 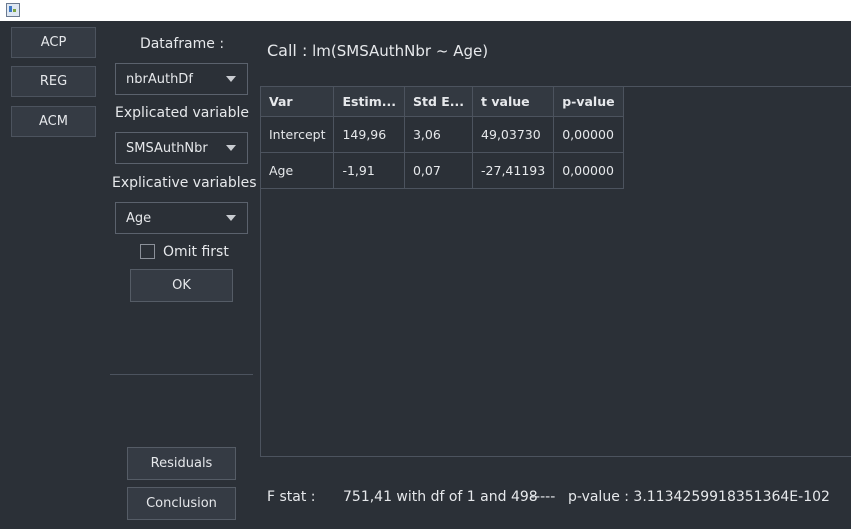 I want to click on explicative-variables-select: Age, so click(x=181, y=218).